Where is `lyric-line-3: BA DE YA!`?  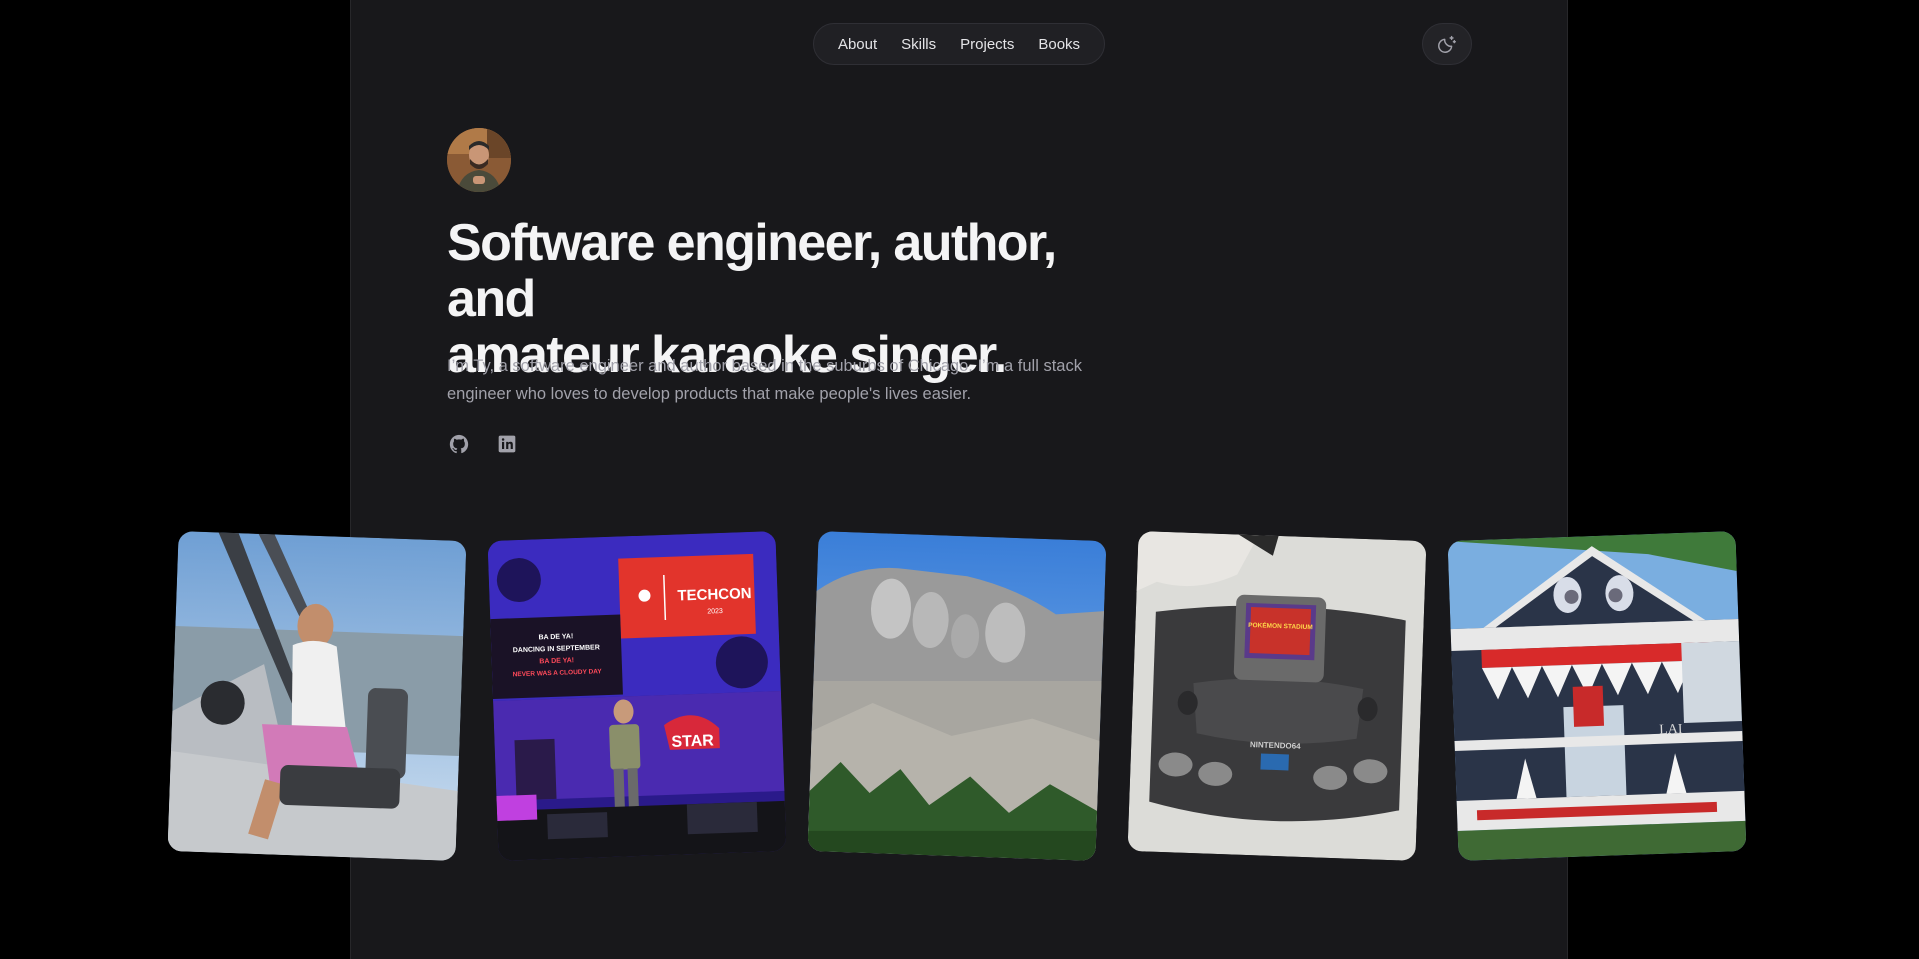
lyric-line-3: BA DE YA! is located at coordinates (556, 661).